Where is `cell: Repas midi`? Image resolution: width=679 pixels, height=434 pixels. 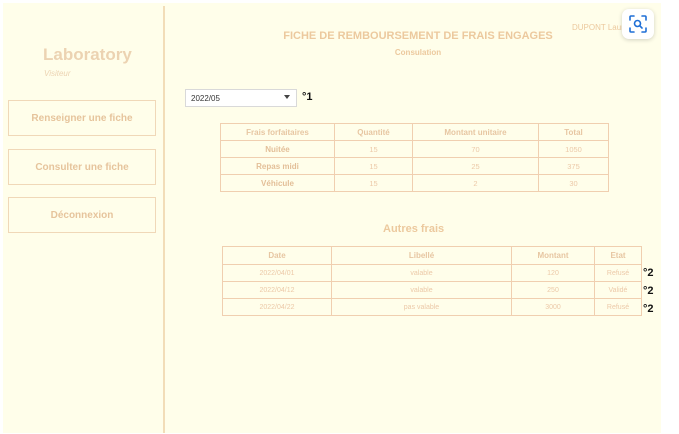
cell: Repas midi is located at coordinates (277, 166).